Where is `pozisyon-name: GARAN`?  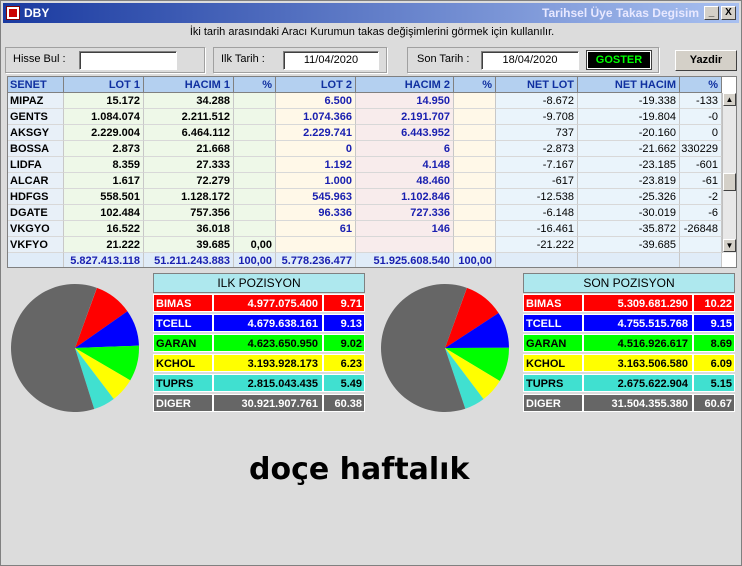 pozisyon-name: GARAN is located at coordinates (183, 343).